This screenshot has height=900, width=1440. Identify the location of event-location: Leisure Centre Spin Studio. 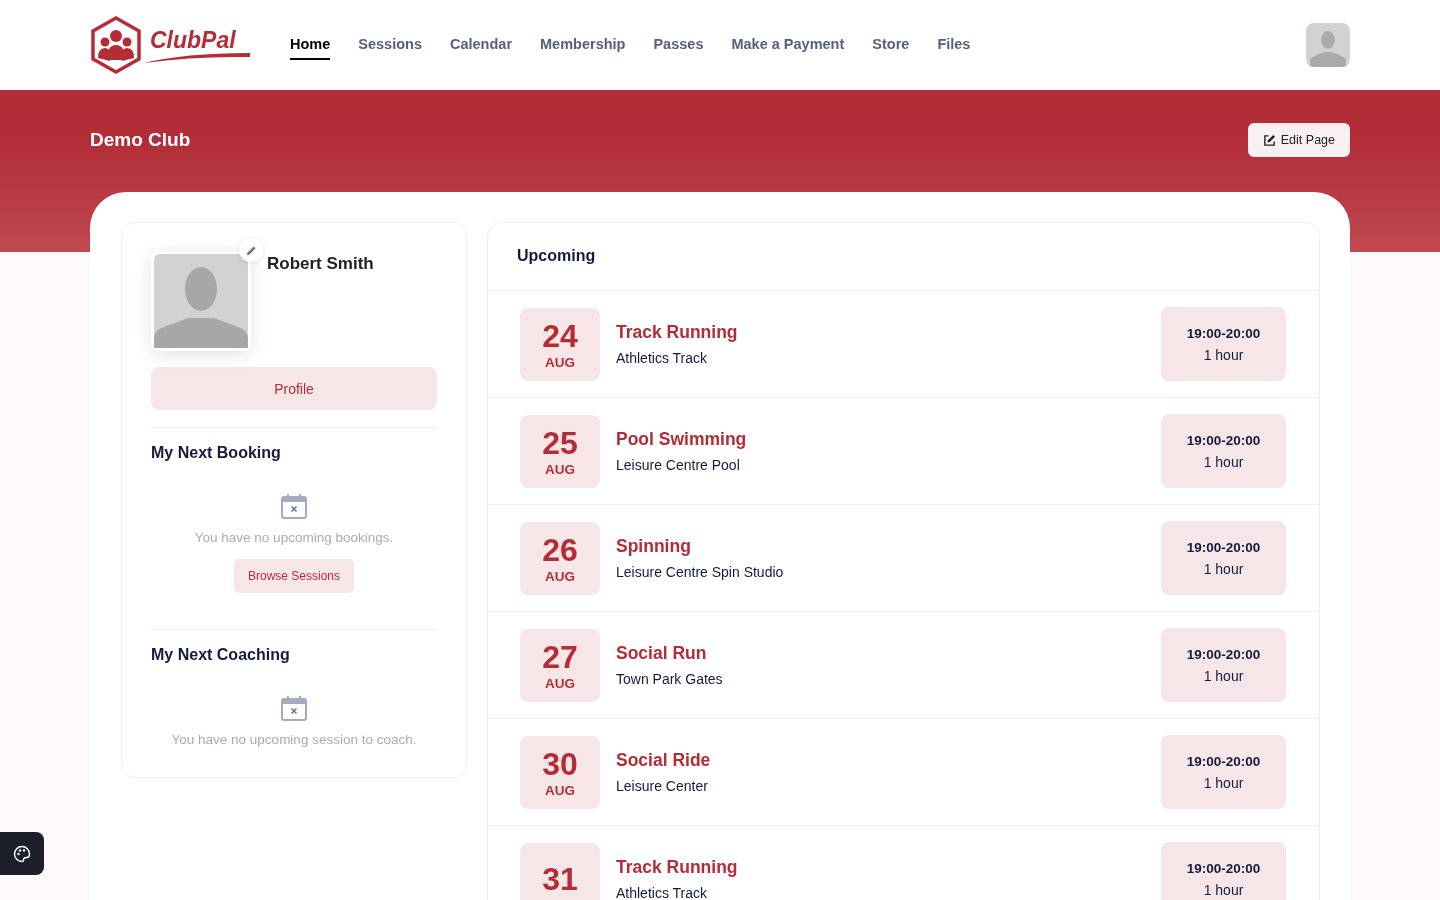
(700, 572).